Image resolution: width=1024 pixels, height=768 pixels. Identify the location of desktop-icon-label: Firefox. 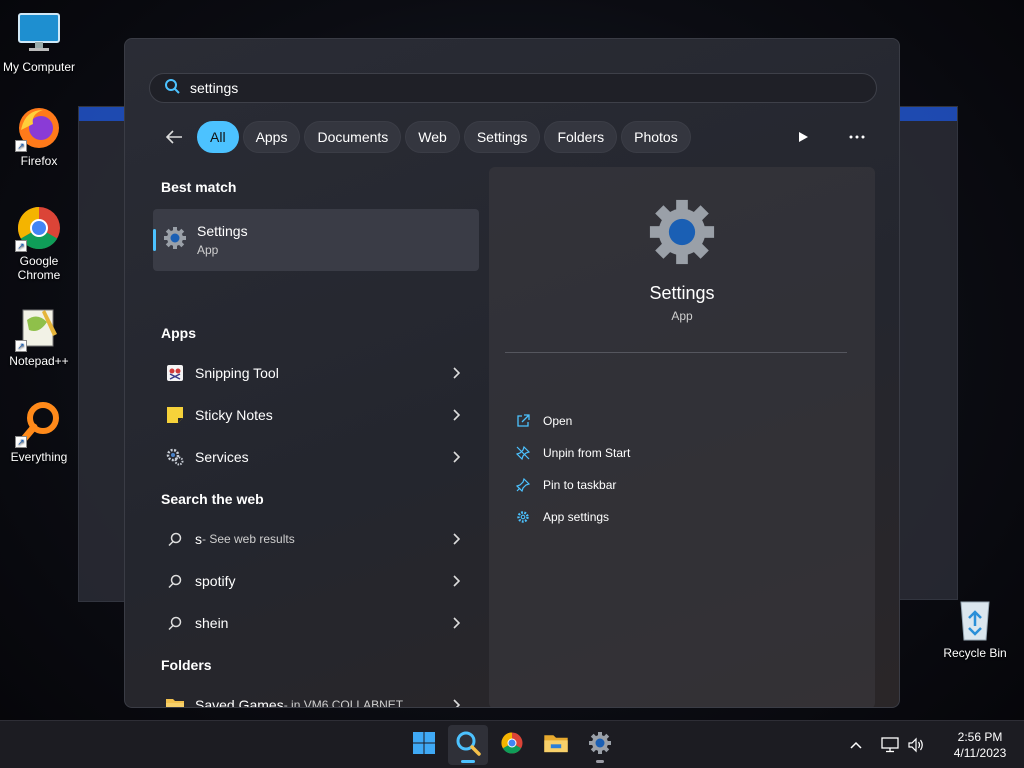
(39, 161).